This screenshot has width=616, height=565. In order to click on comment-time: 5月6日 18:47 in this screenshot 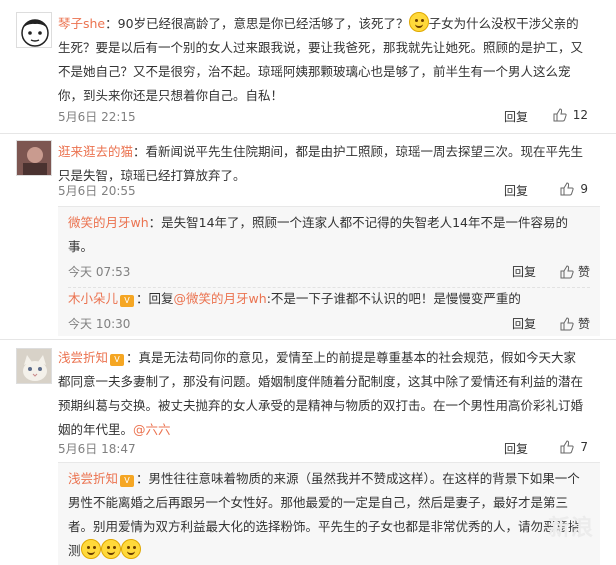, I will do `click(97, 449)`.